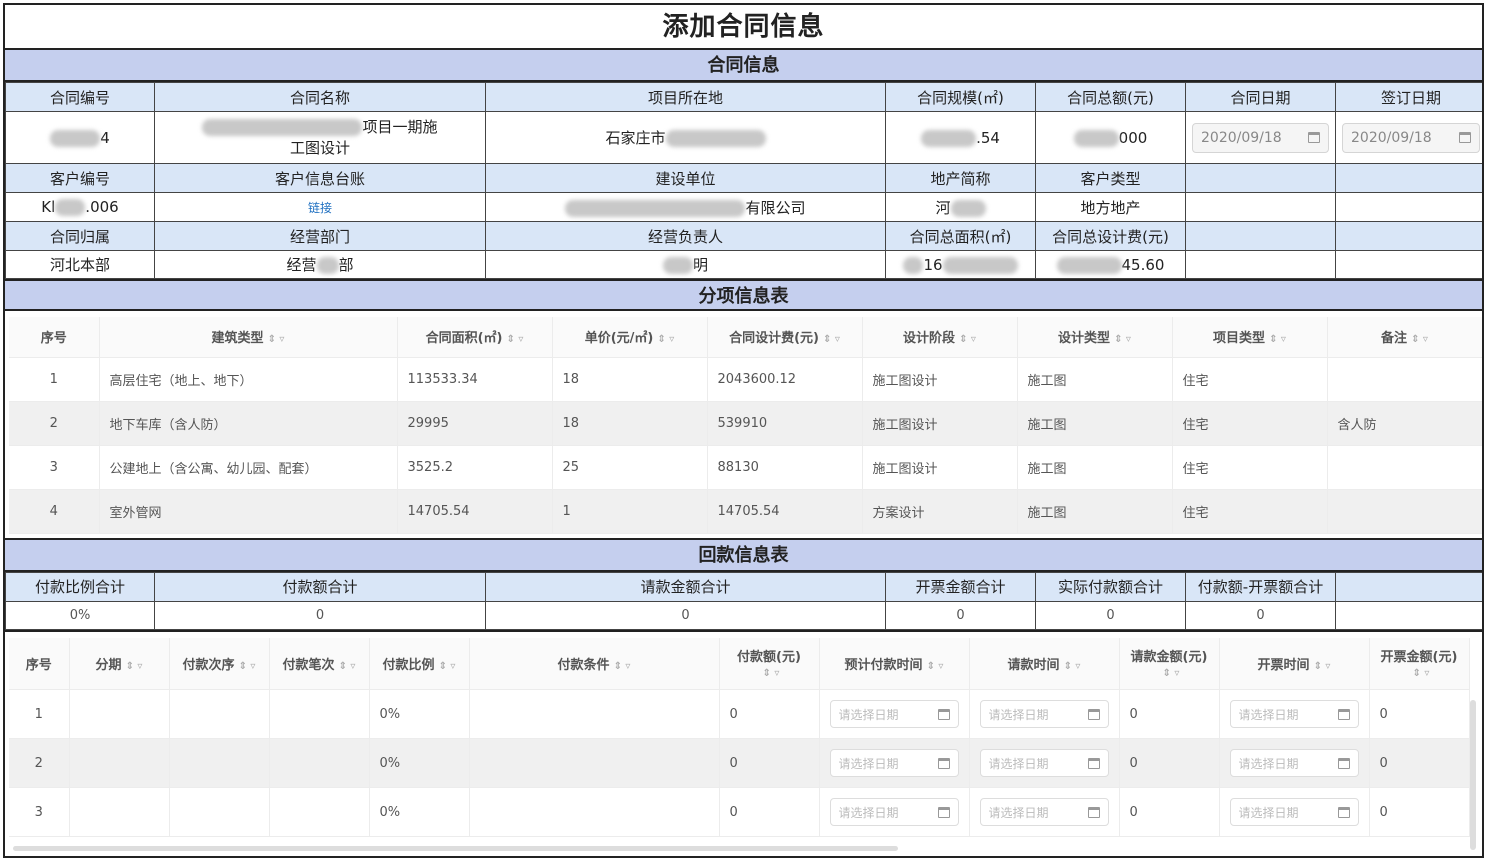 The height and width of the screenshot is (861, 1487). What do you see at coordinates (1408, 137) in the screenshot?
I see `sign-date-field: 2020/09/18` at bounding box center [1408, 137].